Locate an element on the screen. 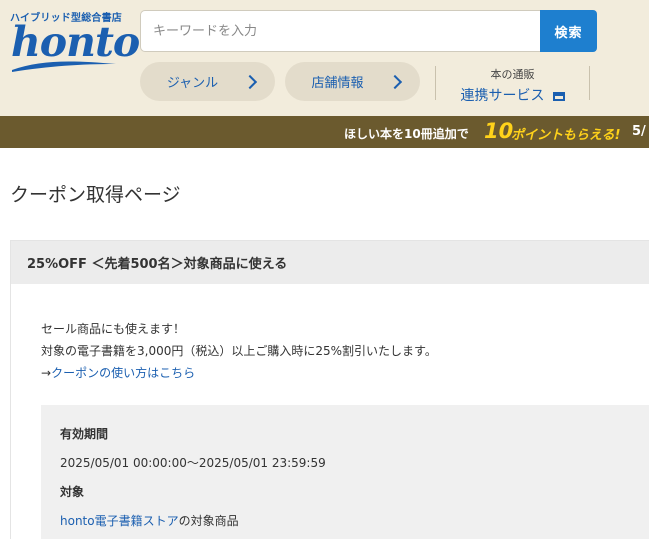  target-value: honto電子書籍ストアの対象商品 is located at coordinates (149, 520).